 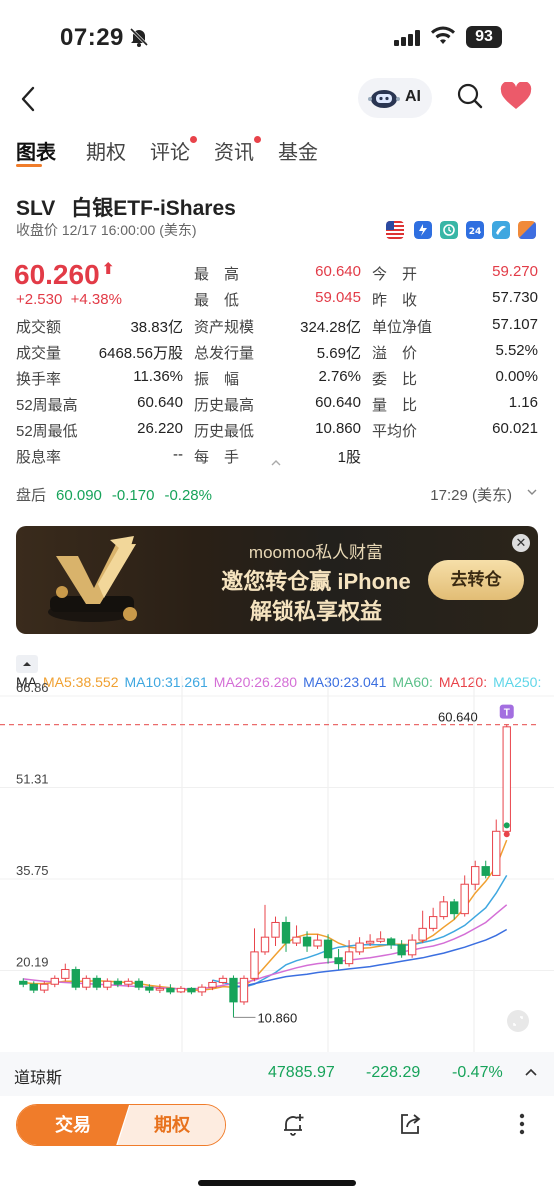 What do you see at coordinates (384, 99) in the screenshot?
I see `robot-icon` at bounding box center [384, 99].